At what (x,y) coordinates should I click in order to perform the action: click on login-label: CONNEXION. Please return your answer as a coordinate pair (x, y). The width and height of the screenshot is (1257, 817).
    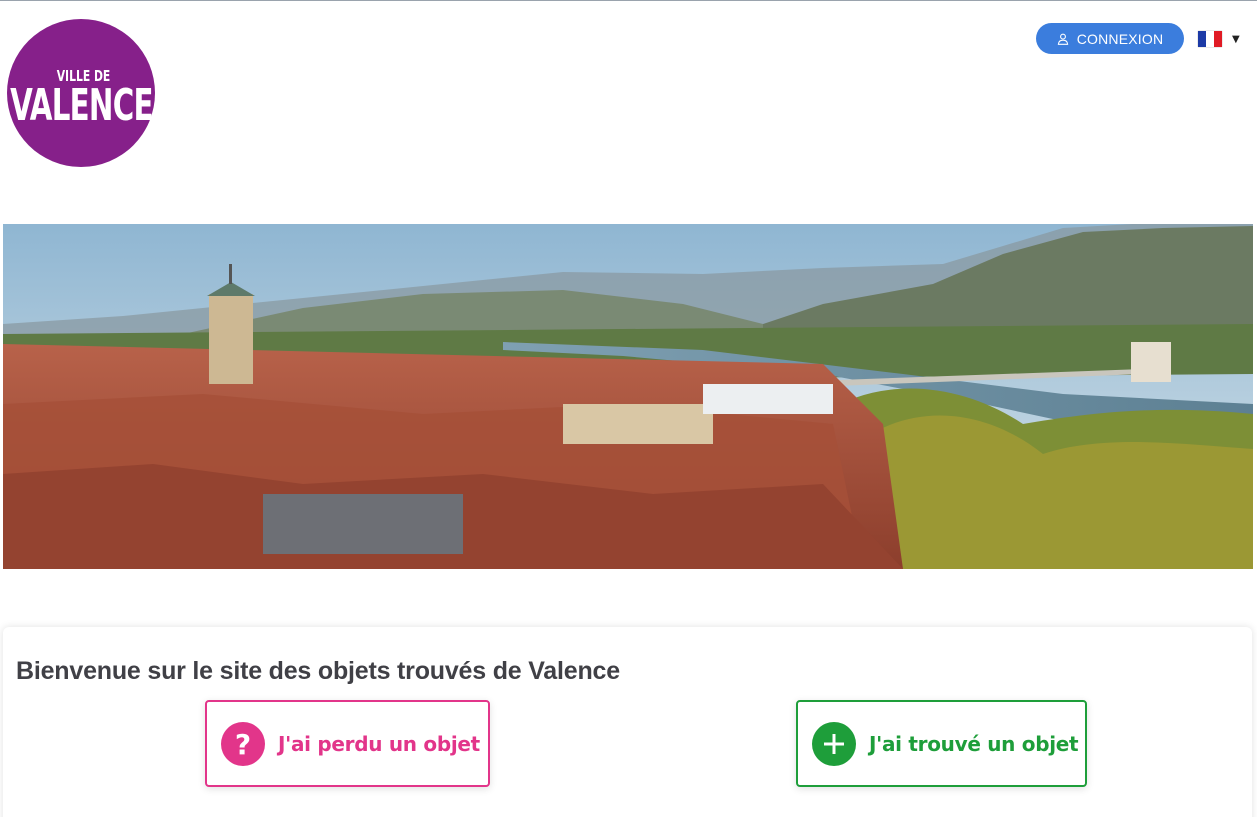
    Looking at the image, I should click on (1120, 38).